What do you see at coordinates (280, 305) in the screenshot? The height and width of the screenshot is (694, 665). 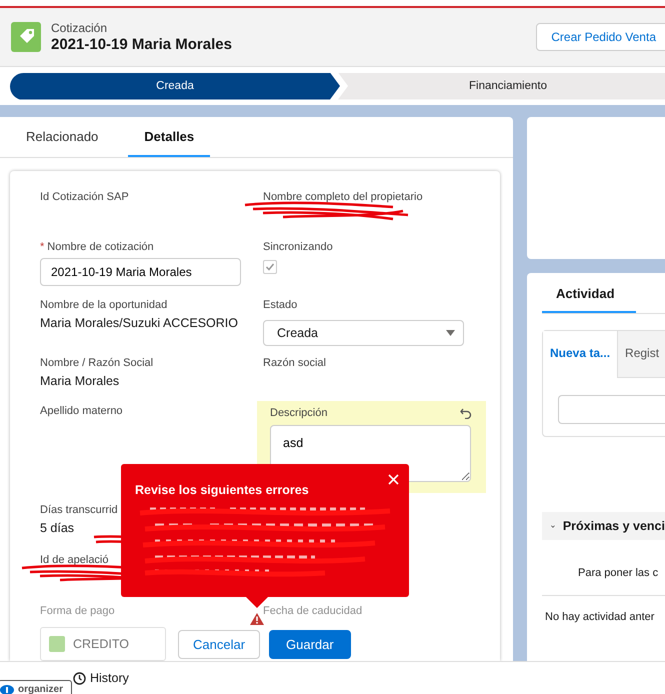 I see `field-label: Estado` at bounding box center [280, 305].